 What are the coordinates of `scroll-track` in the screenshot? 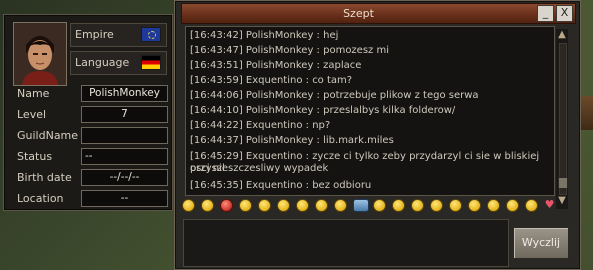 It's located at (563, 119).